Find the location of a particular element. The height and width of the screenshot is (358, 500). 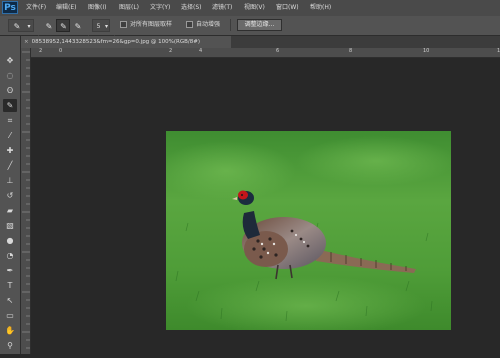

quick-selection-brush-icon: ✎ is located at coordinates (17, 26).